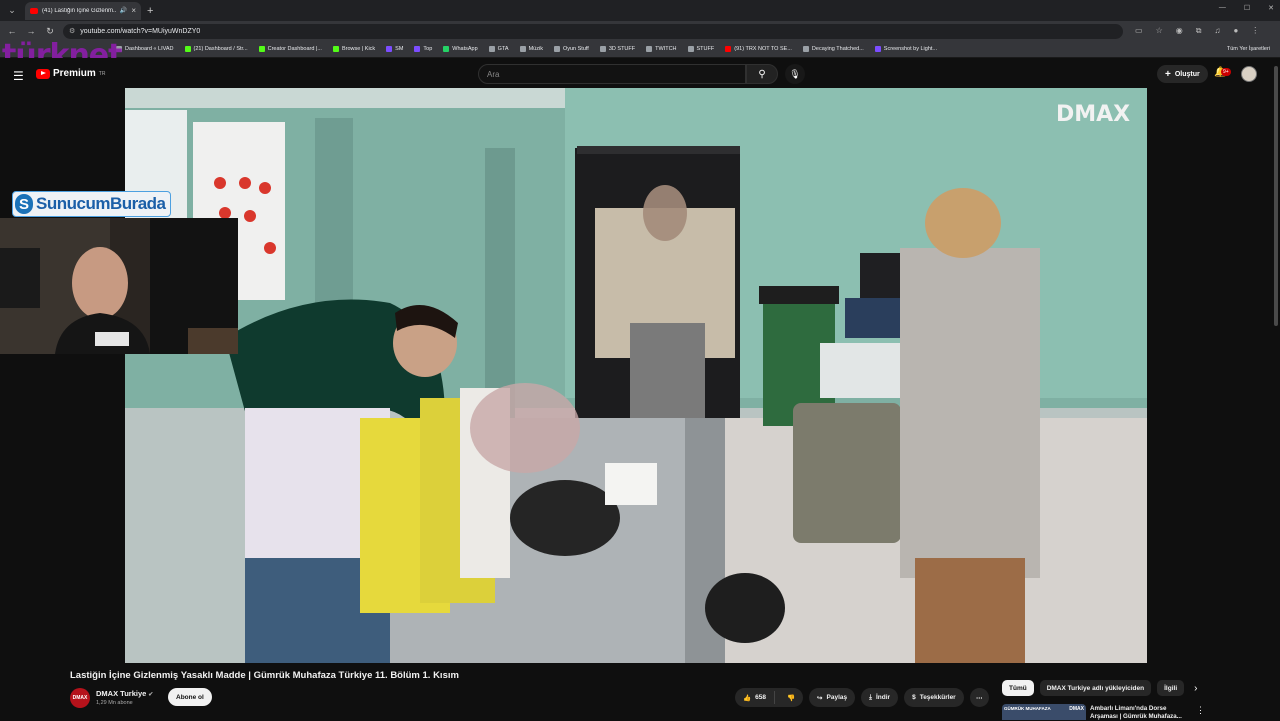 The image size is (1280, 721). I want to click on tab-close-icon: ×, so click(133, 10).